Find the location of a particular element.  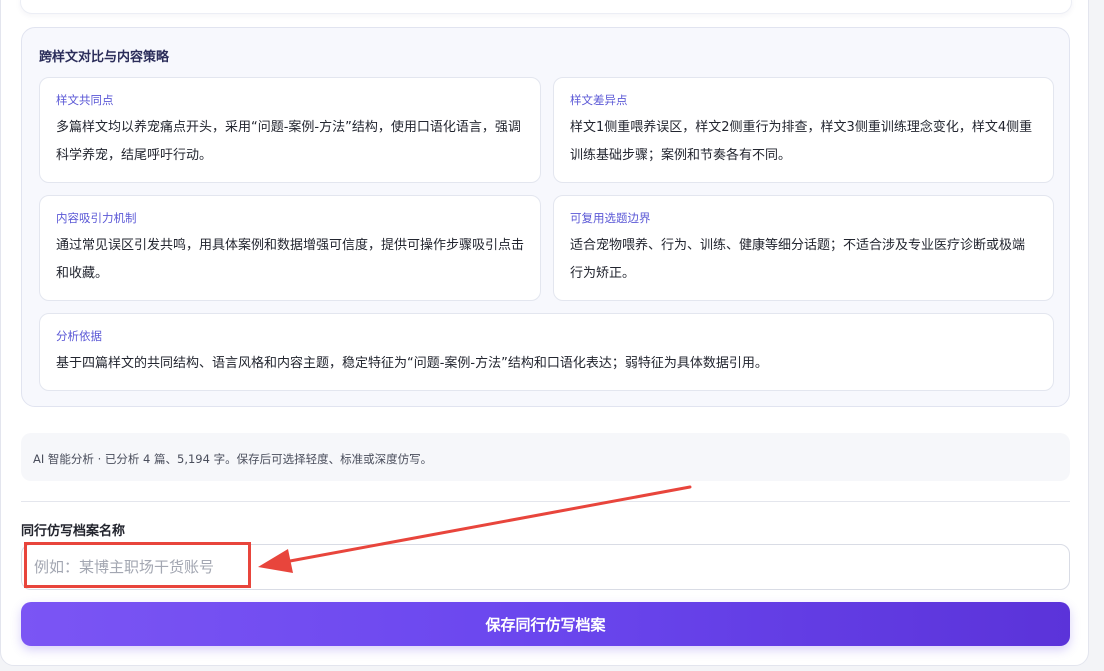

card-label: 样文共同点 is located at coordinates (85, 100).